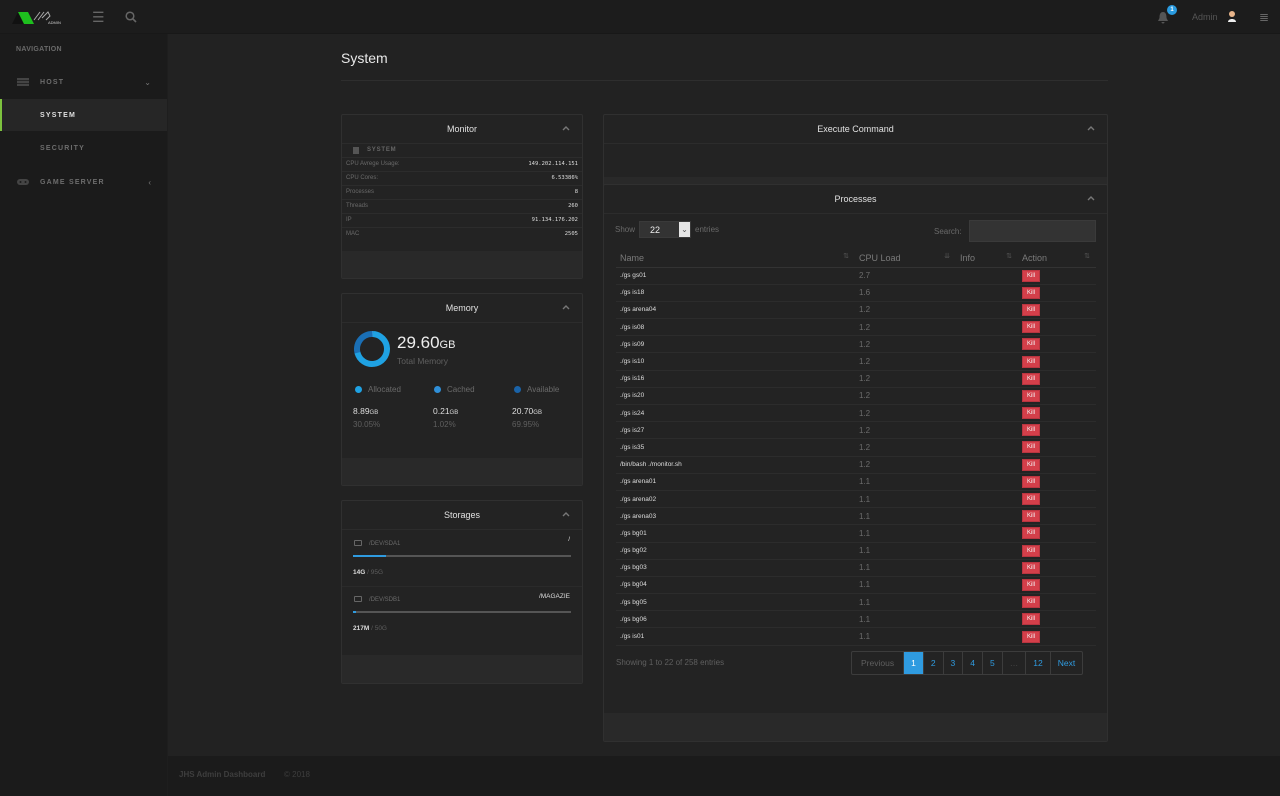  What do you see at coordinates (373, 164) in the screenshot?
I see `monitor-key: CPU Avrege Usage:` at bounding box center [373, 164].